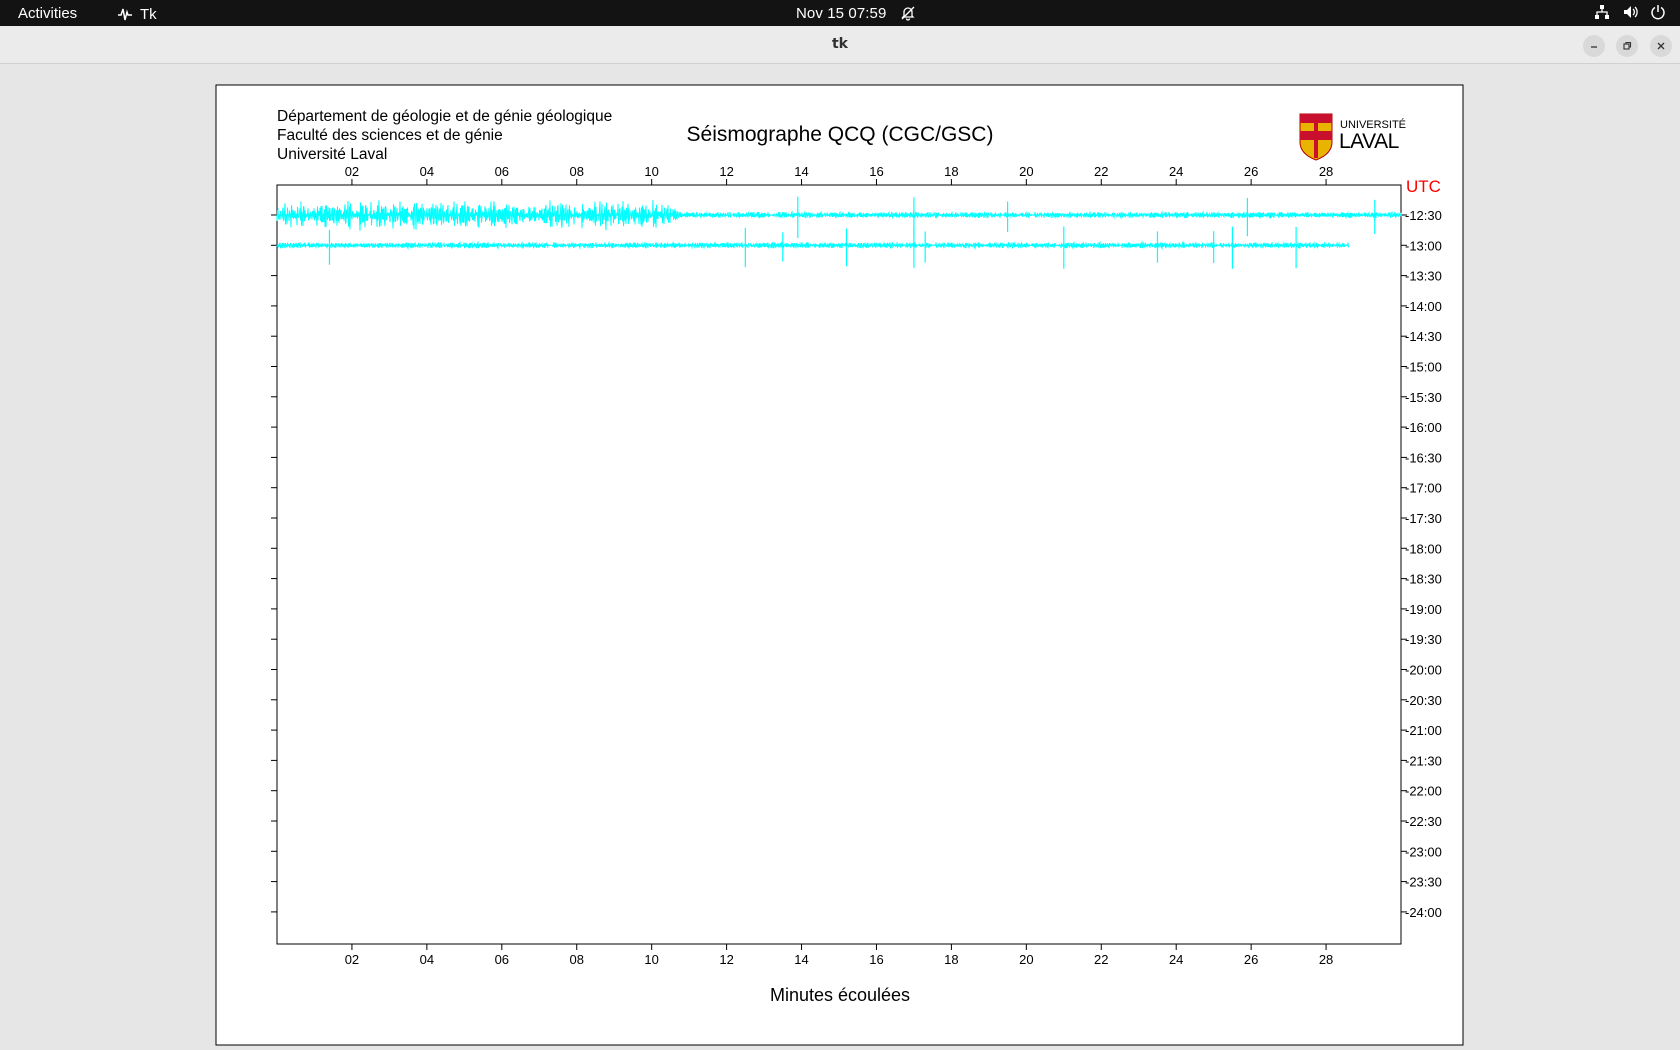  I want to click on top-bar: Activities Tk Nov 15 07:59, so click(840, 13).